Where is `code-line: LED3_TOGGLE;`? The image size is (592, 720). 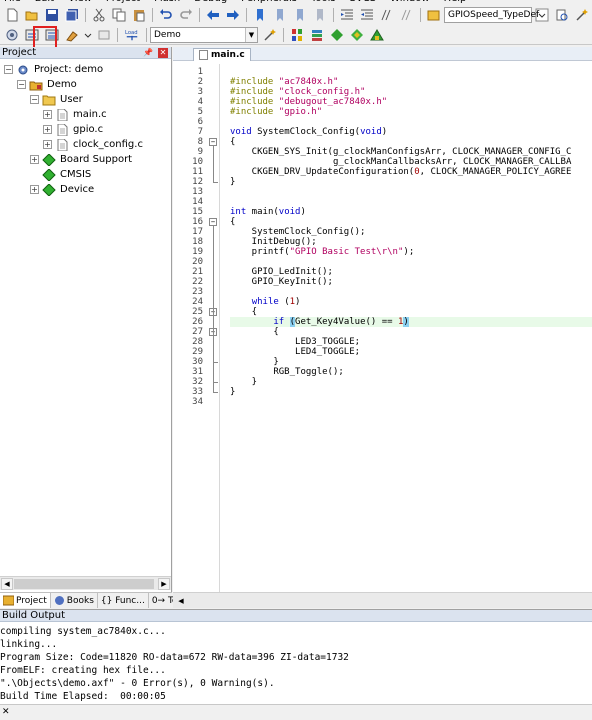 code-line: LED3_TOGGLE; is located at coordinates (295, 342).